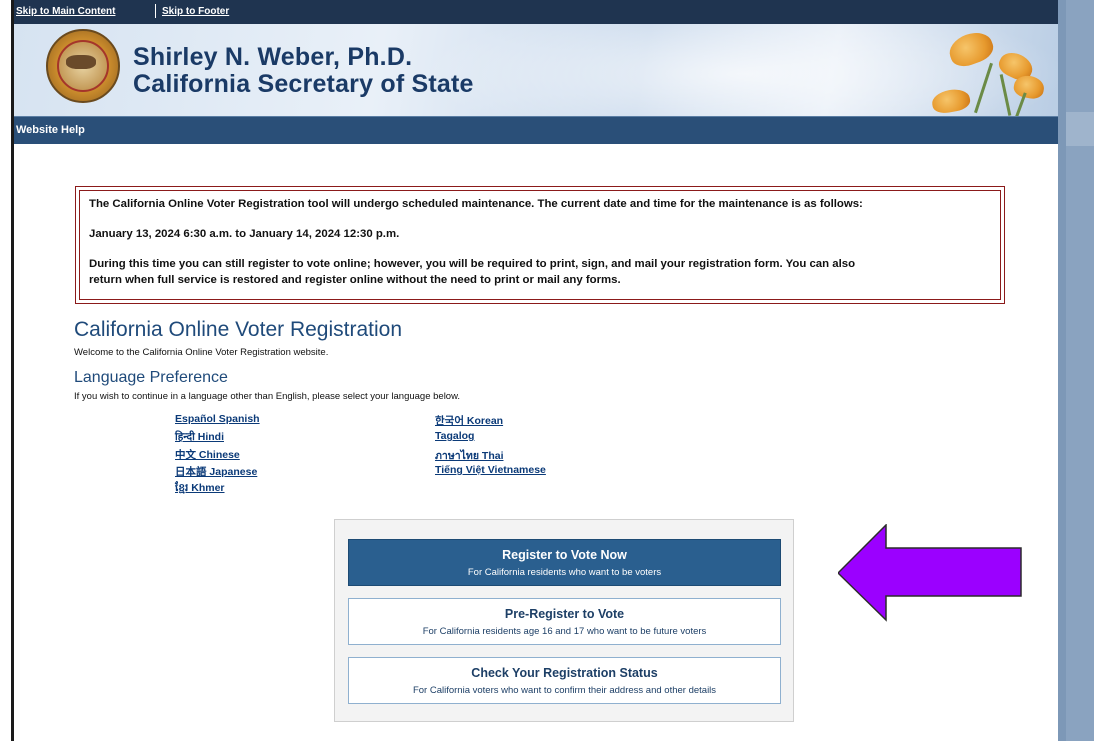 The image size is (1094, 741). Describe the element at coordinates (65, 11) in the screenshot. I see `skip-to-main-link: Skip to Main Content` at that location.